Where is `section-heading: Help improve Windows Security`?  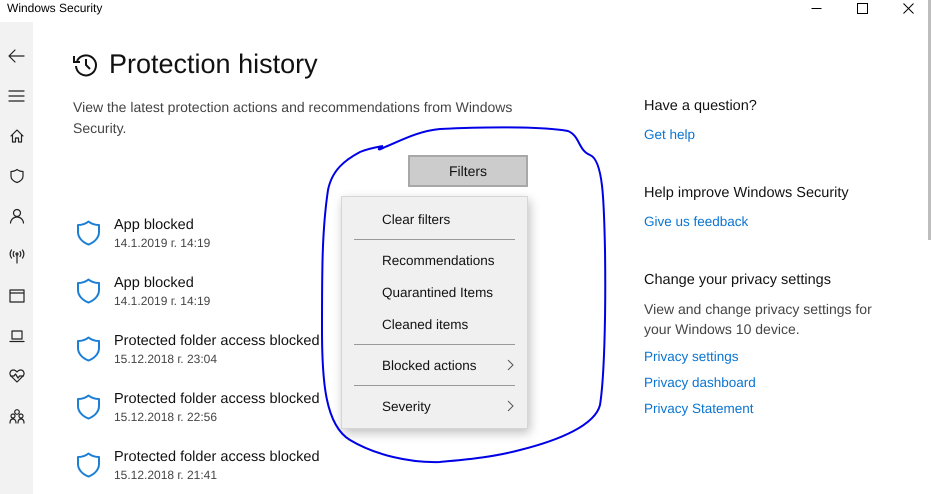 section-heading: Help improve Windows Security is located at coordinates (747, 193).